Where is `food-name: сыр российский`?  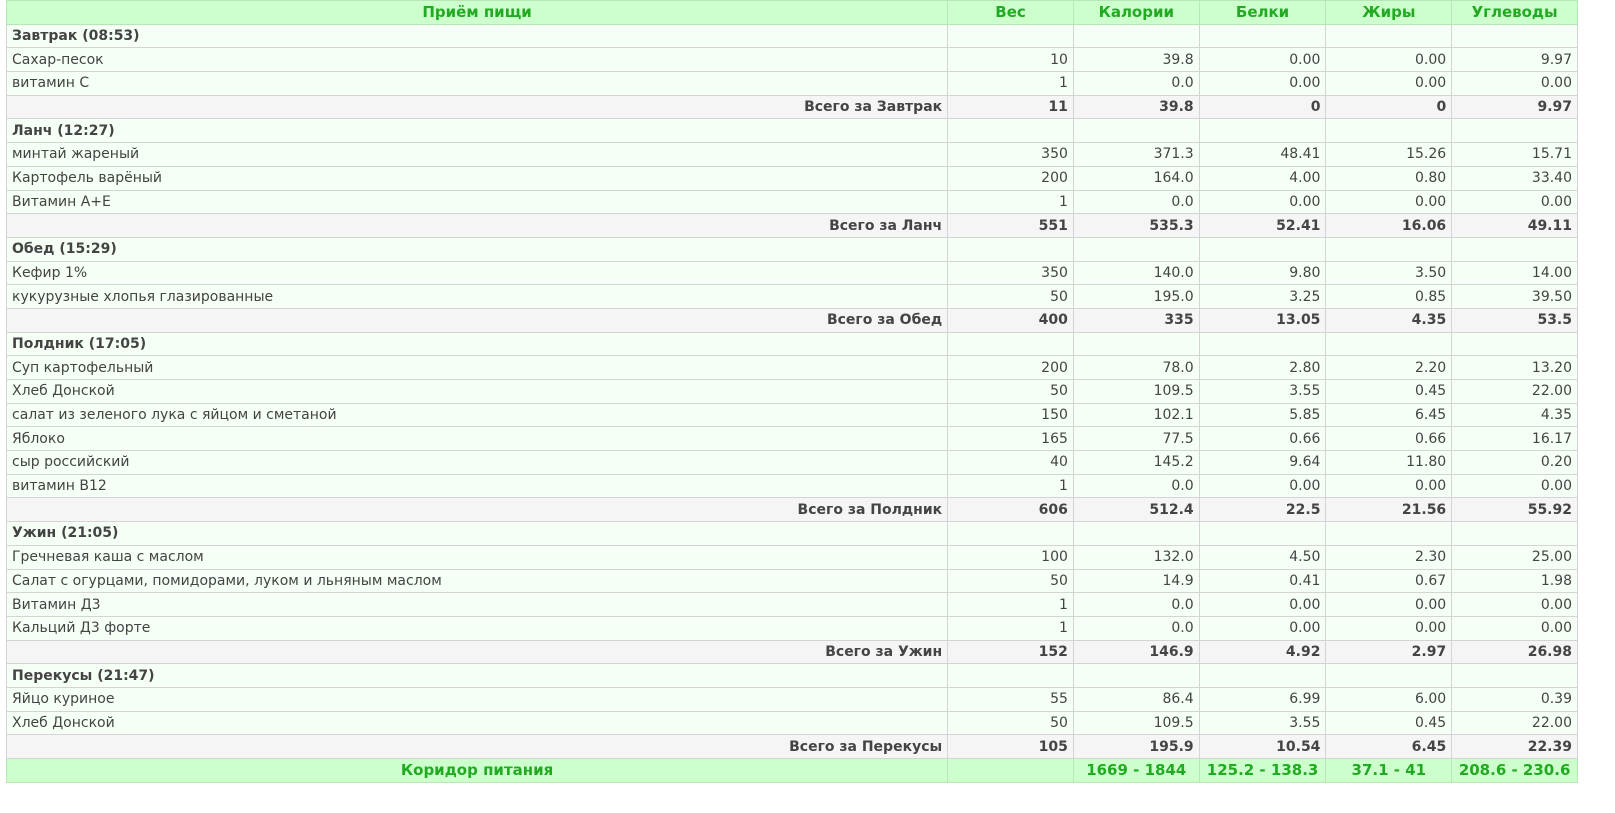
food-name: сыр российский is located at coordinates (477, 462).